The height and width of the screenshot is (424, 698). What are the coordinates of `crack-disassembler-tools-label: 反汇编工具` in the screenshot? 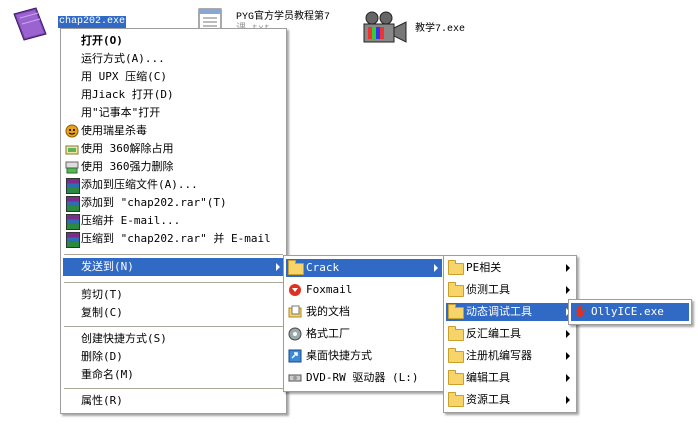 It's located at (493, 333).